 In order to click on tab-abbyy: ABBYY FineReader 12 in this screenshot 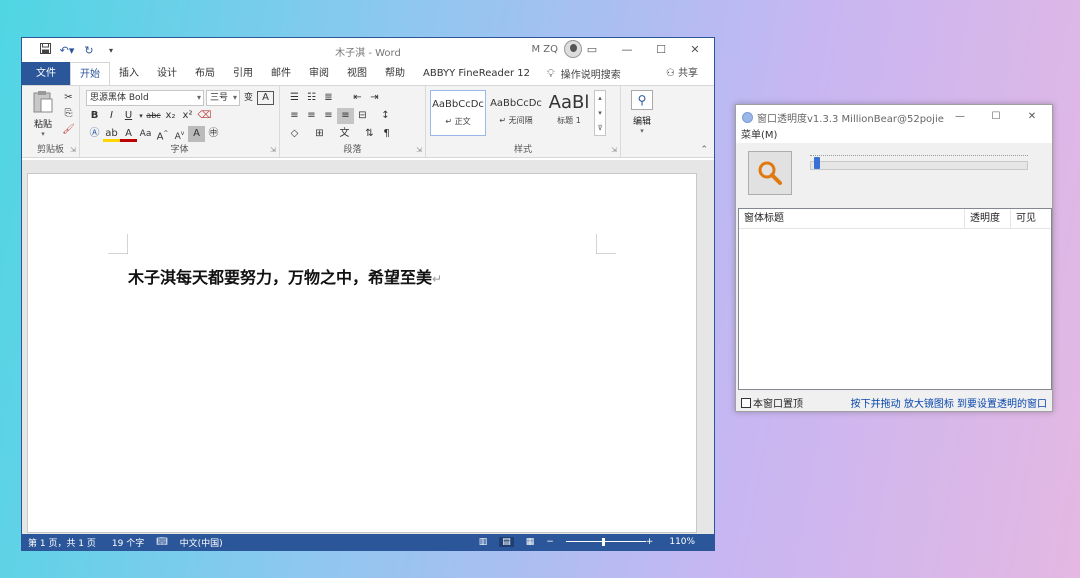, I will do `click(476, 73)`.